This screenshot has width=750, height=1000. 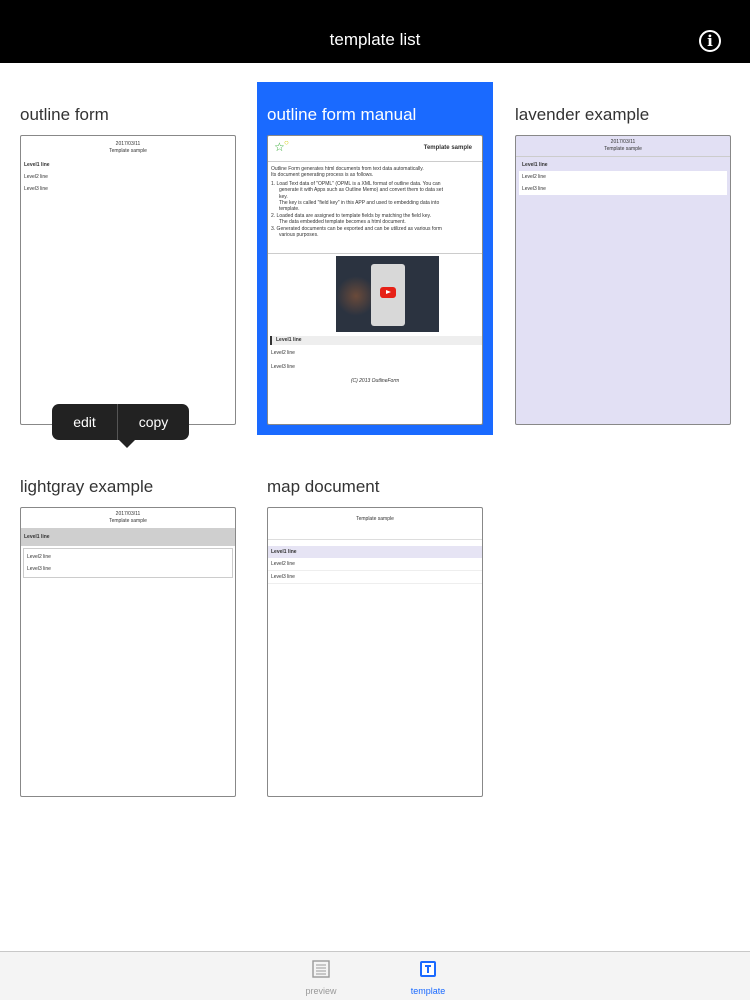 What do you see at coordinates (375, 149) in the screenshot?
I see `thumb-header: ☆ ○ Template sample` at bounding box center [375, 149].